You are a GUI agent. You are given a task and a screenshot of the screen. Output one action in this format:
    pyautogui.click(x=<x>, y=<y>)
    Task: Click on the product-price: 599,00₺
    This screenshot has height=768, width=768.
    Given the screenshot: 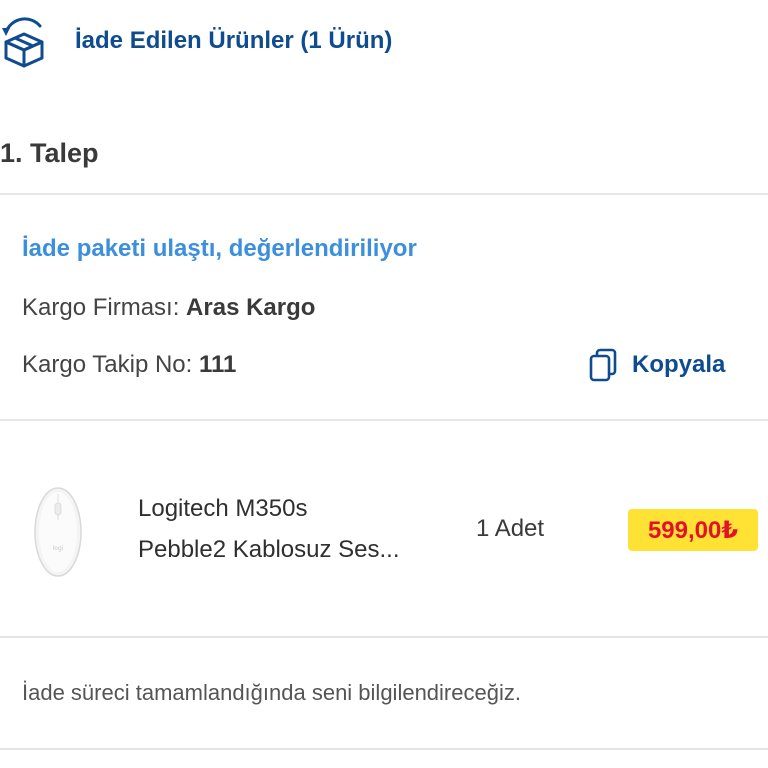 What is the action you would take?
    pyautogui.click(x=693, y=530)
    